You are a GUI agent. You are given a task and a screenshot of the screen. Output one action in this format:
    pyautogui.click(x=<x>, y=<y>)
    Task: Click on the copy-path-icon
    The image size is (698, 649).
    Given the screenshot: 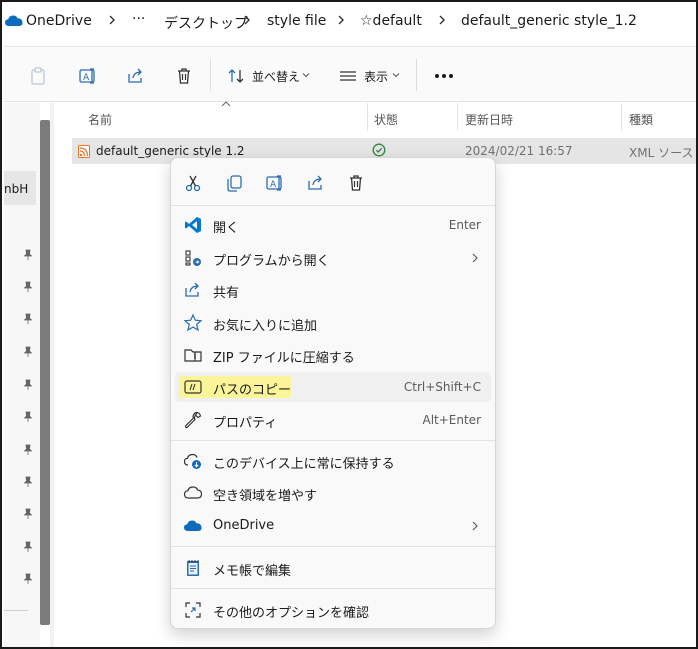 What is the action you would take?
    pyautogui.click(x=193, y=387)
    